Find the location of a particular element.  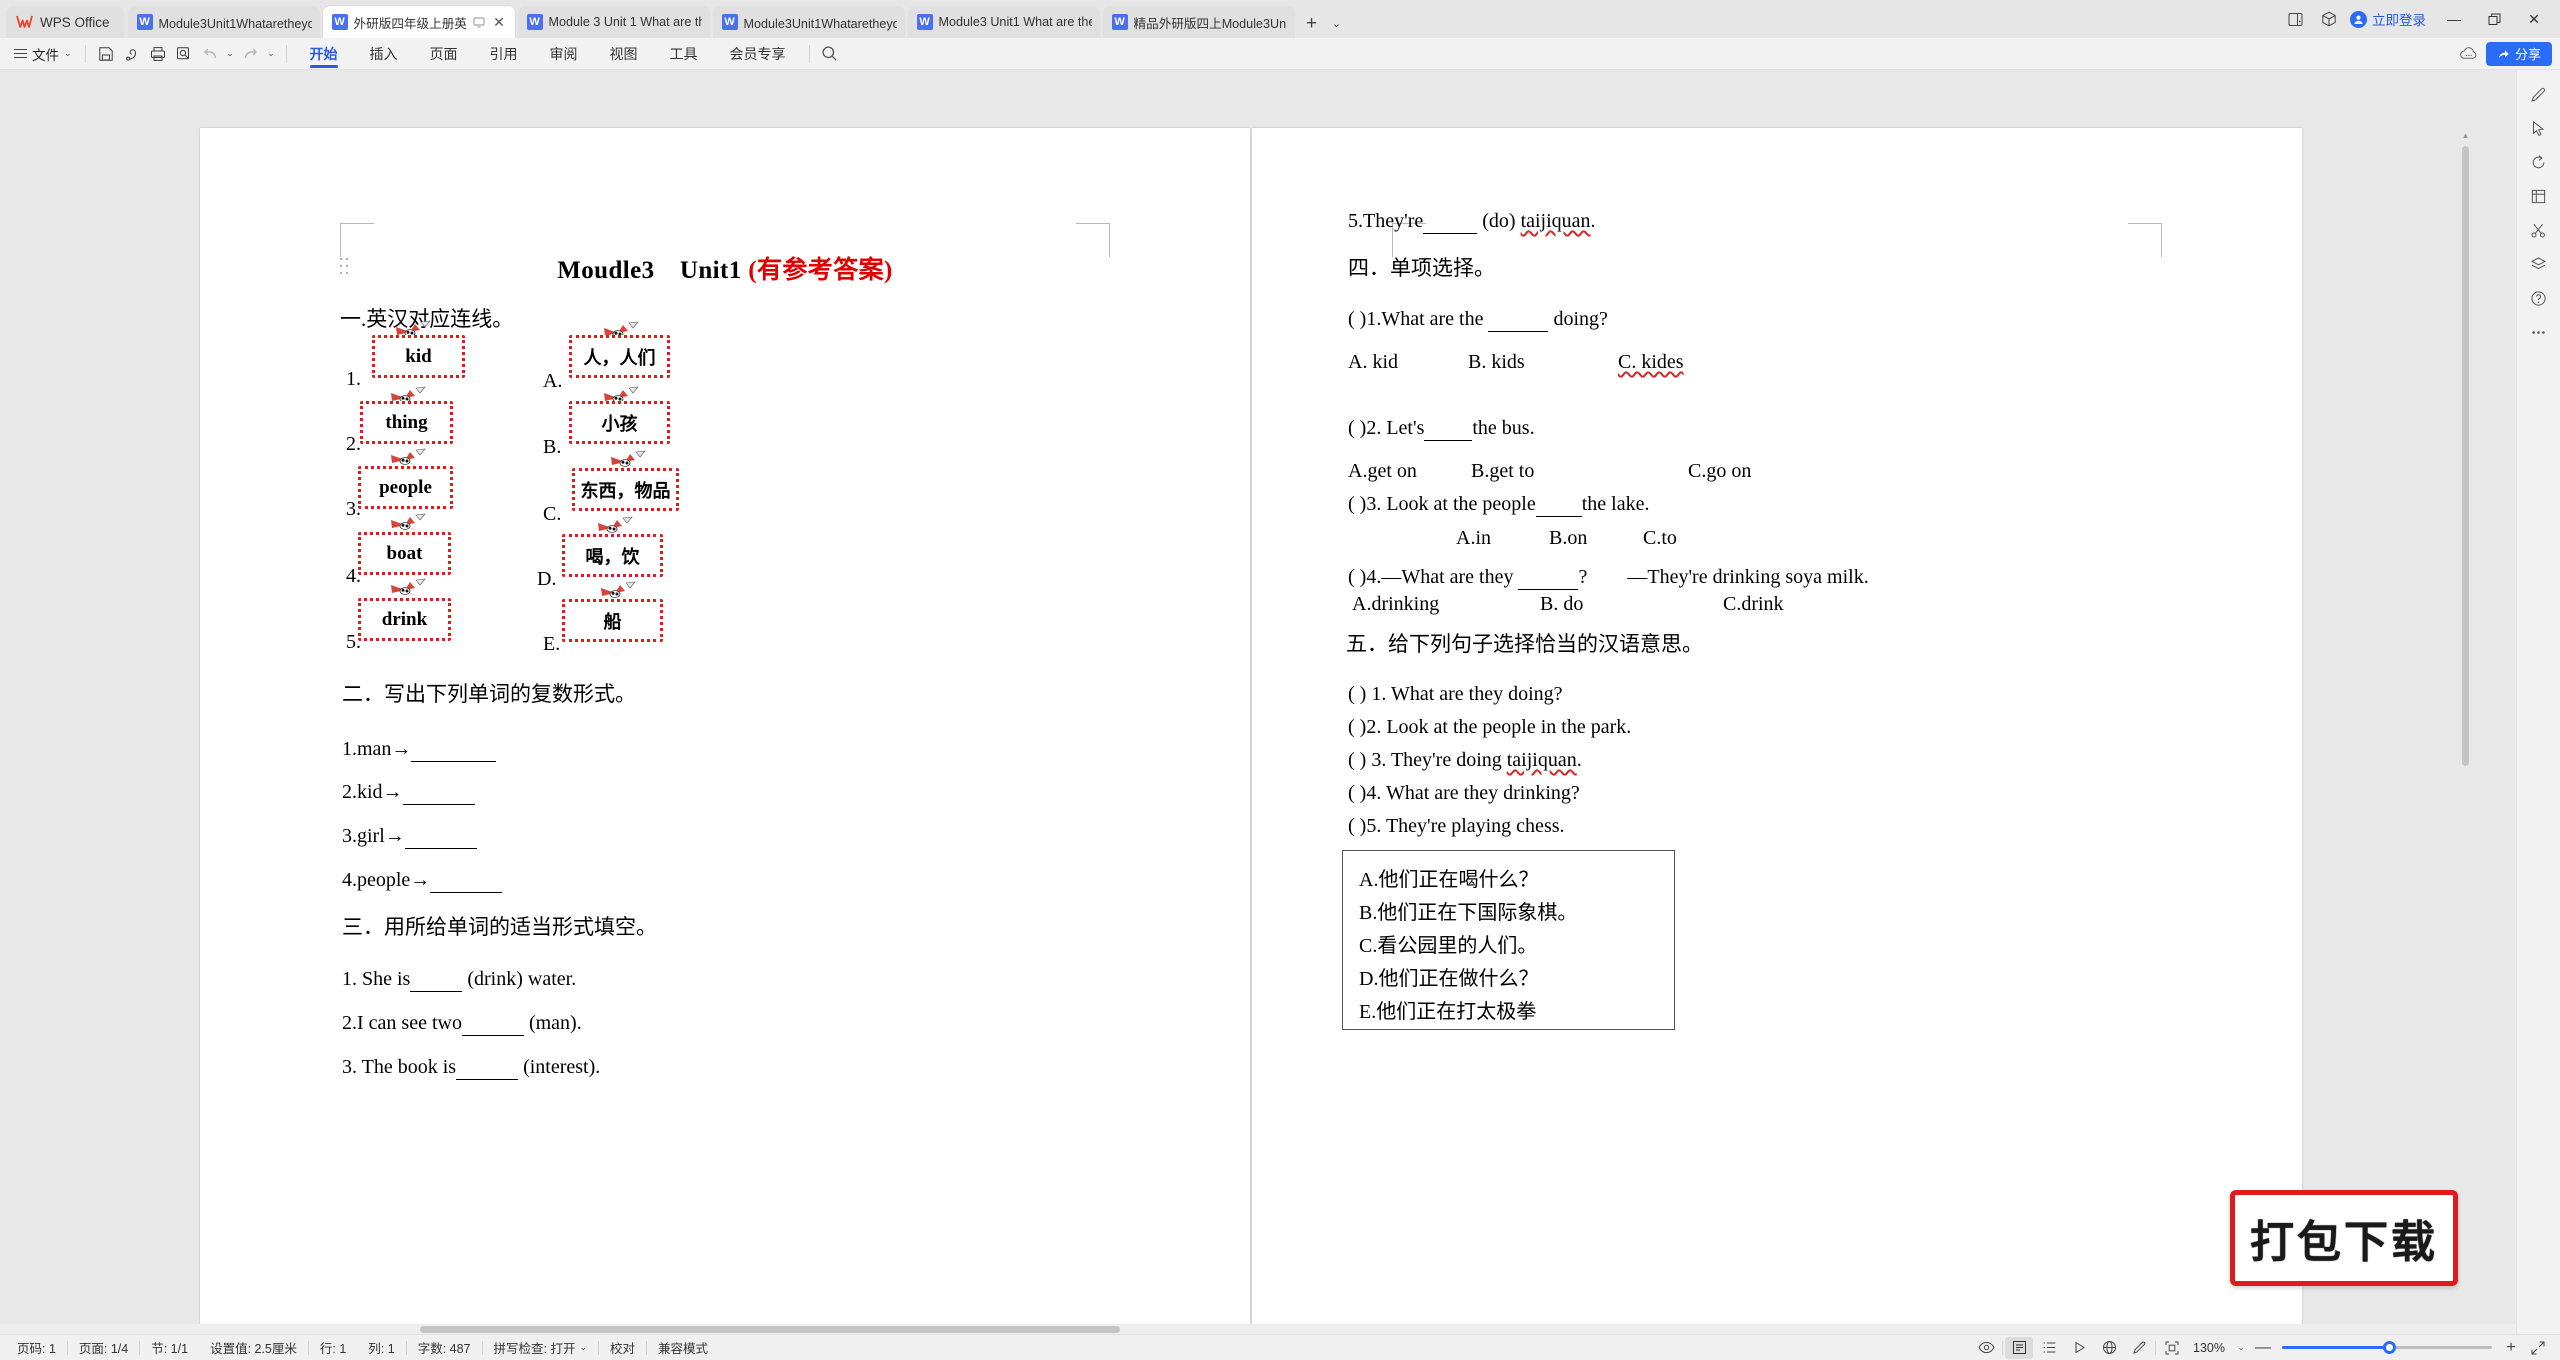

close-button: ✕ is located at coordinates (2534, 19).